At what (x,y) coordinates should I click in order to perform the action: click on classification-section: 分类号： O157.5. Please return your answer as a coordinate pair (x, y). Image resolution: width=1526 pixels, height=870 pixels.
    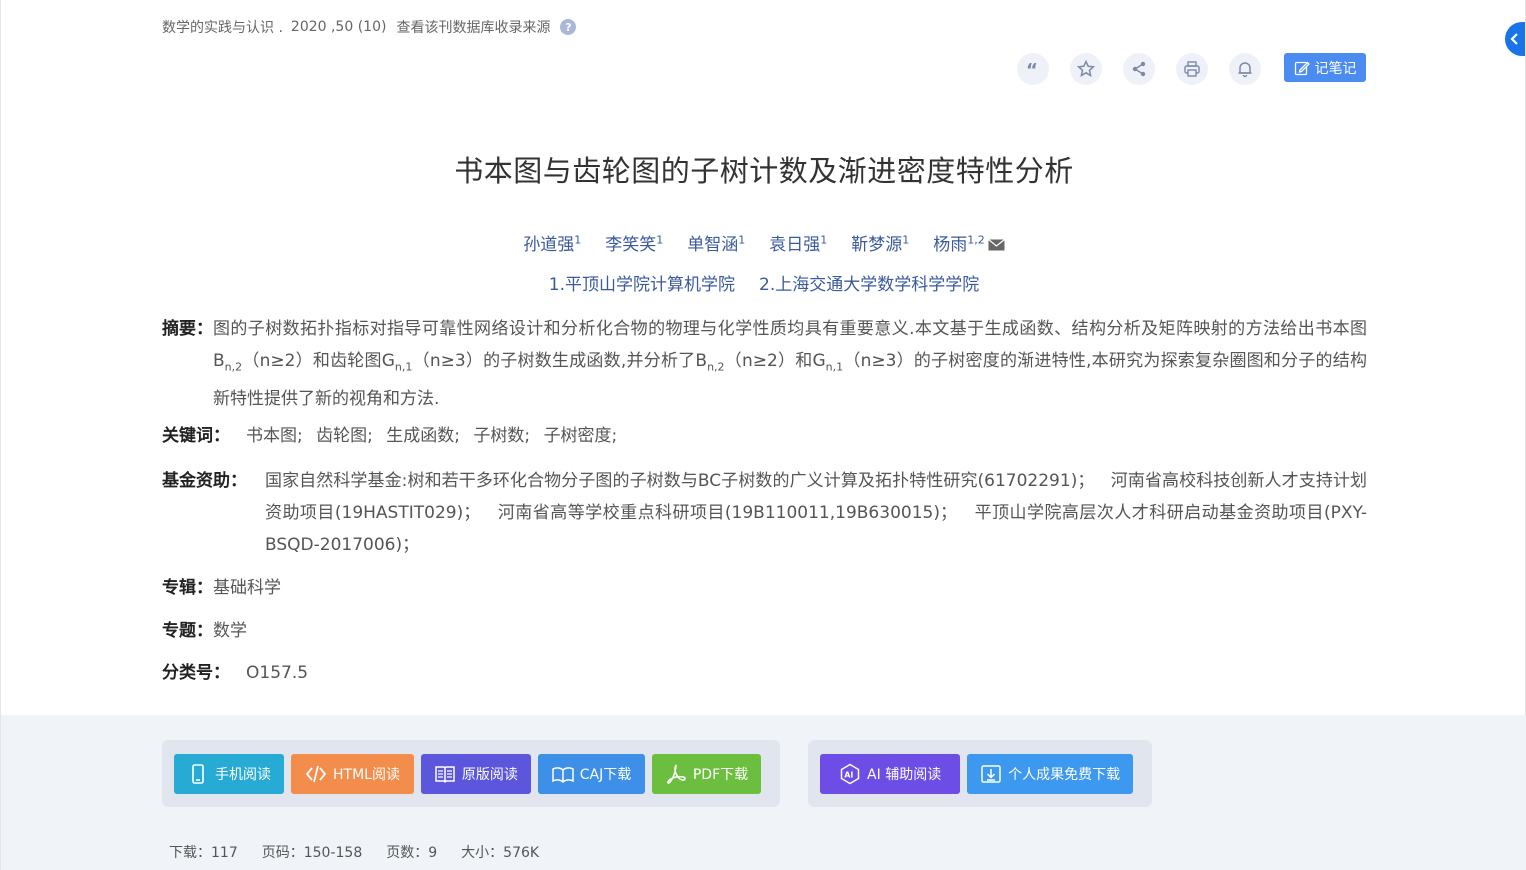
    Looking at the image, I should click on (764, 673).